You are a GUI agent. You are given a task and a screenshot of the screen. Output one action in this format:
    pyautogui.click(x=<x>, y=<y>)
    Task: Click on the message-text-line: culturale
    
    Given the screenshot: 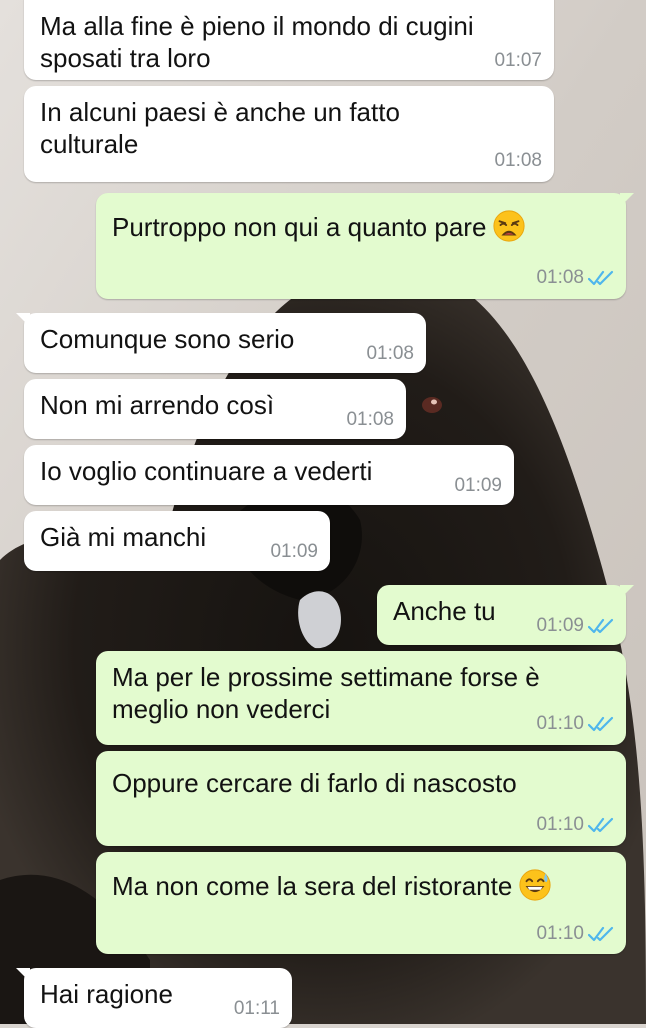 What is the action you would take?
    pyautogui.click(x=89, y=144)
    